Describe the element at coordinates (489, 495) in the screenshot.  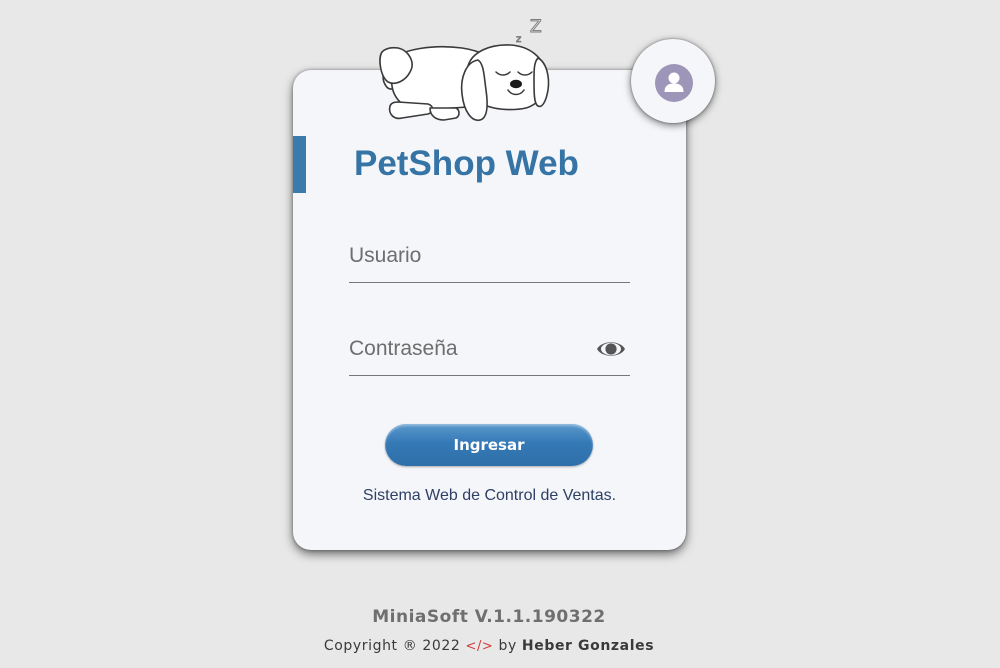
I see `app-subtitle: Sistema Web de Control de Ventas.` at that location.